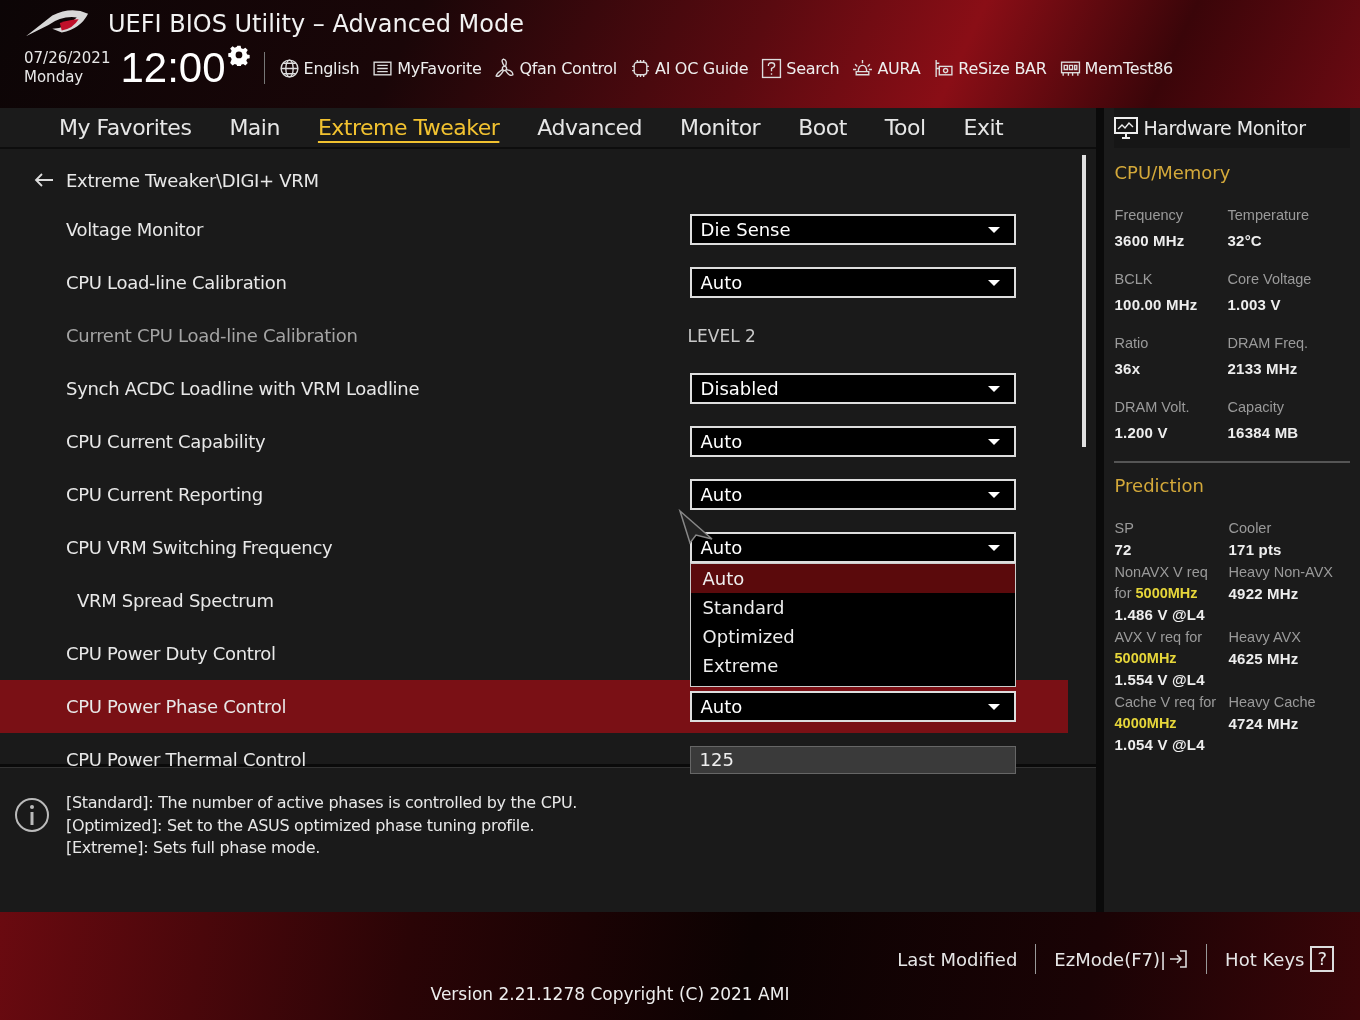 Image resolution: width=1360 pixels, height=1020 pixels. I want to click on info-icon, so click(32, 815).